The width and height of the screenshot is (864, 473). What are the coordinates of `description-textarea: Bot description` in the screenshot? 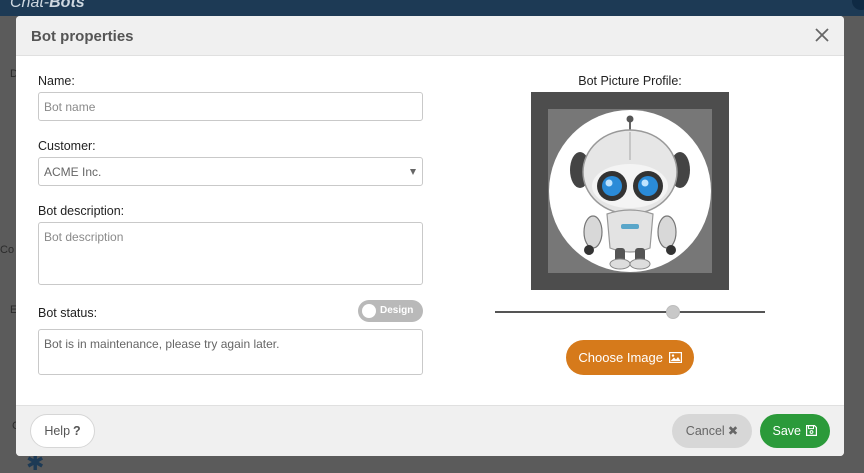 It's located at (230, 253).